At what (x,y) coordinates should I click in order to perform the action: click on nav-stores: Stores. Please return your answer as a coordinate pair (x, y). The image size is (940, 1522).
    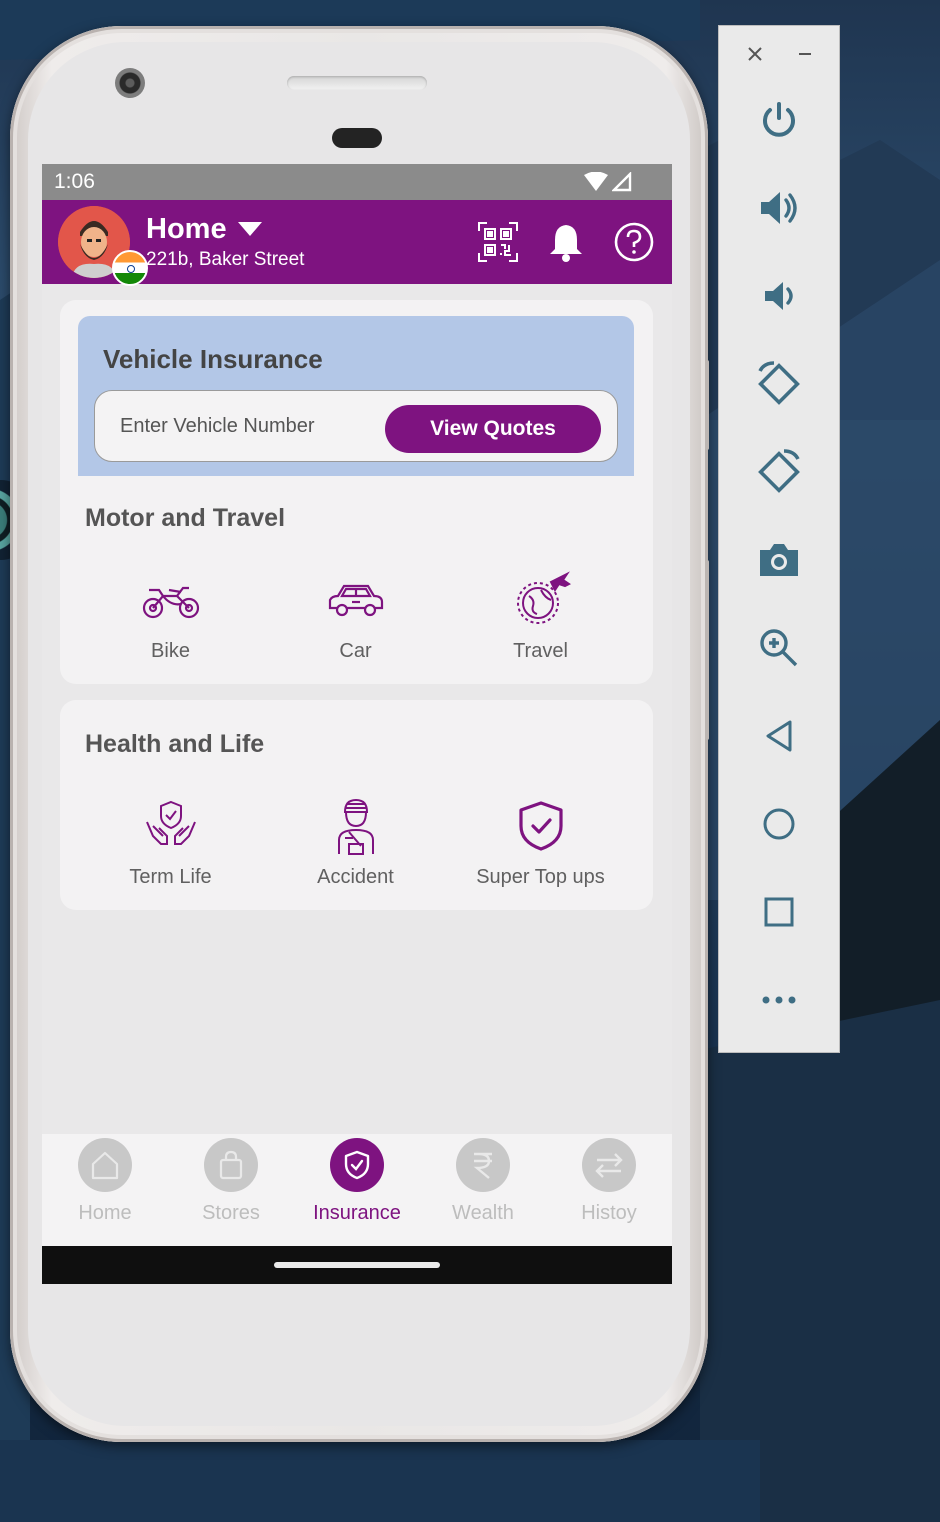
    Looking at the image, I should click on (231, 1190).